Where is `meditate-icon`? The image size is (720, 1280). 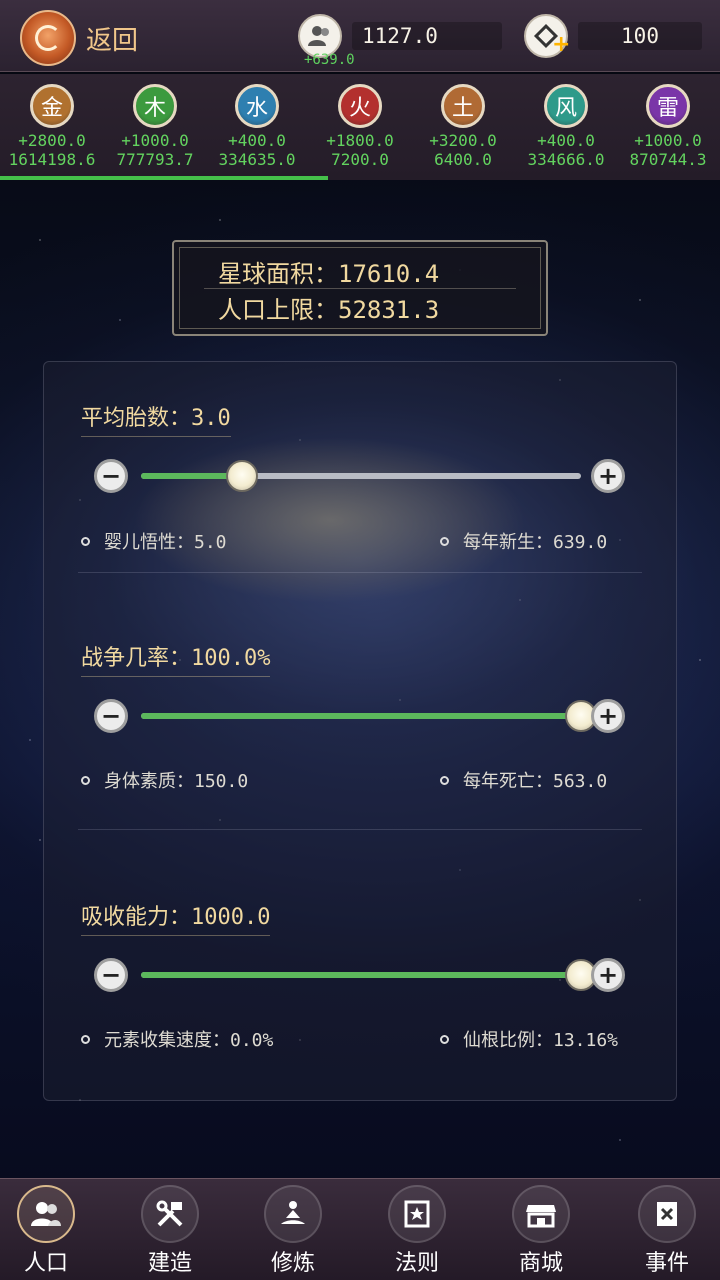 meditate-icon is located at coordinates (293, 1214).